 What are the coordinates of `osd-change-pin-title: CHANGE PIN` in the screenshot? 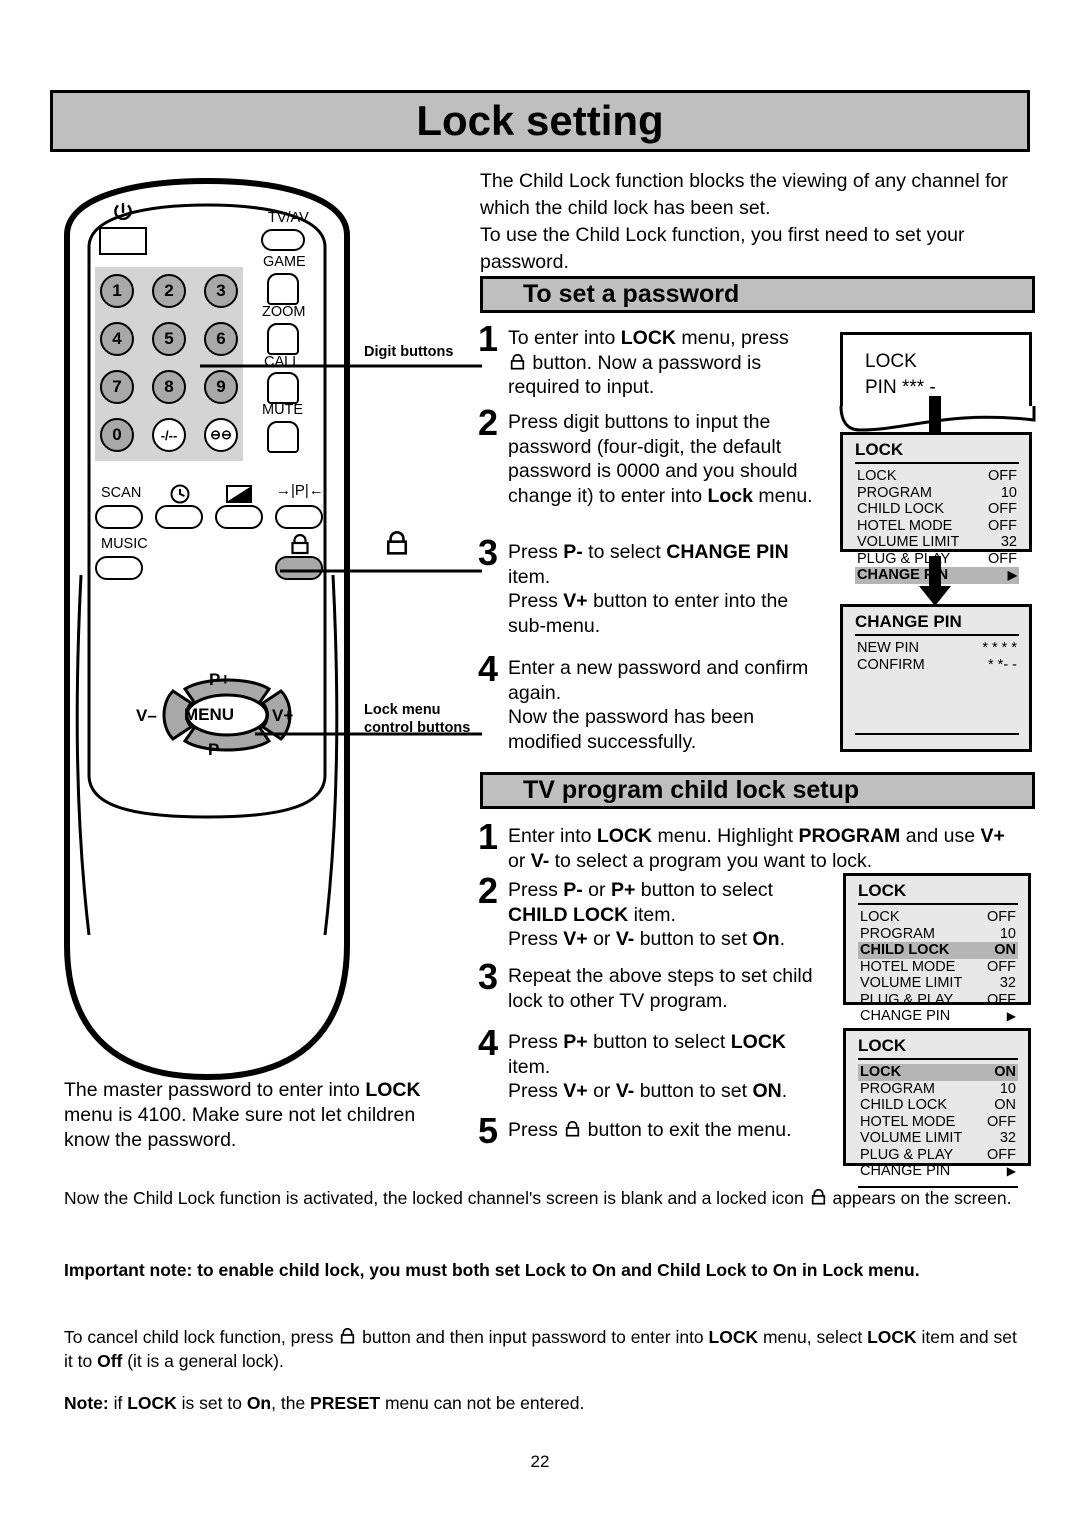 It's located at (908, 621).